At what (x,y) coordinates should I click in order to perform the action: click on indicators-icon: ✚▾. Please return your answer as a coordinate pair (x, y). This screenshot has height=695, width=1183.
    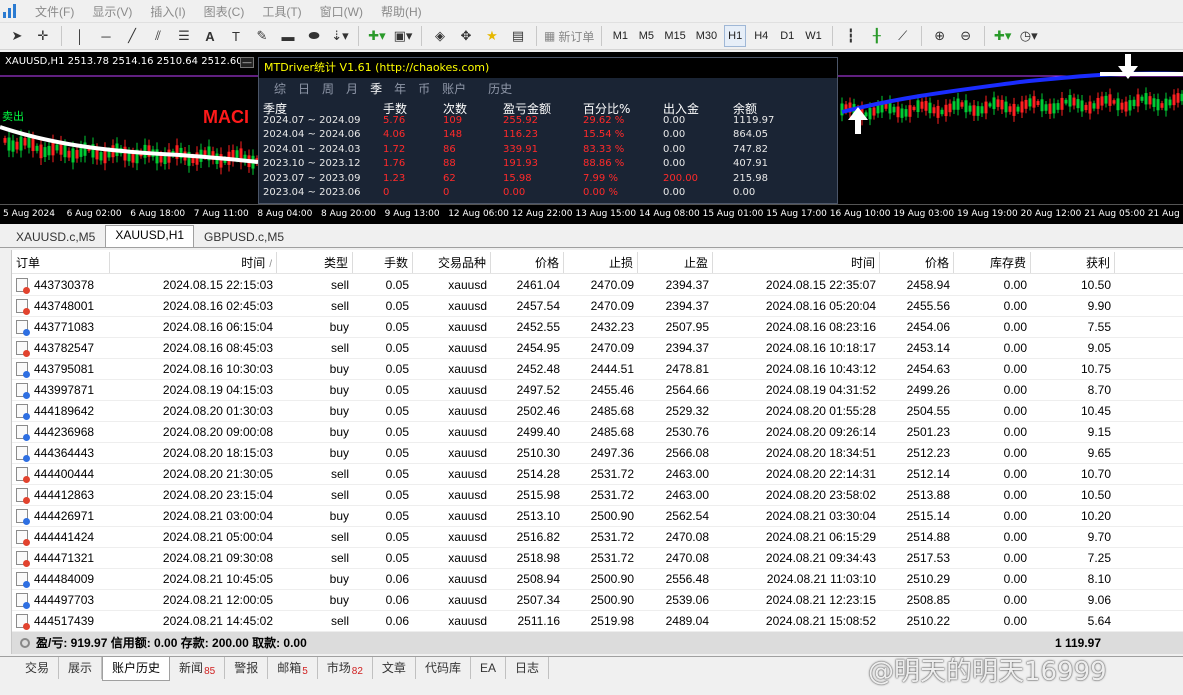
    Looking at the image, I should click on (1003, 36).